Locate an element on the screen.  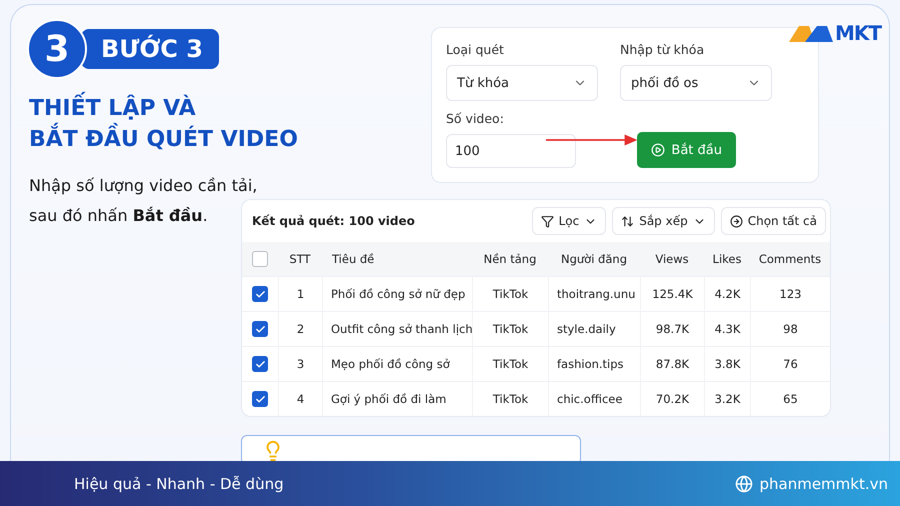
table-cell: 3.8K is located at coordinates (727, 363).